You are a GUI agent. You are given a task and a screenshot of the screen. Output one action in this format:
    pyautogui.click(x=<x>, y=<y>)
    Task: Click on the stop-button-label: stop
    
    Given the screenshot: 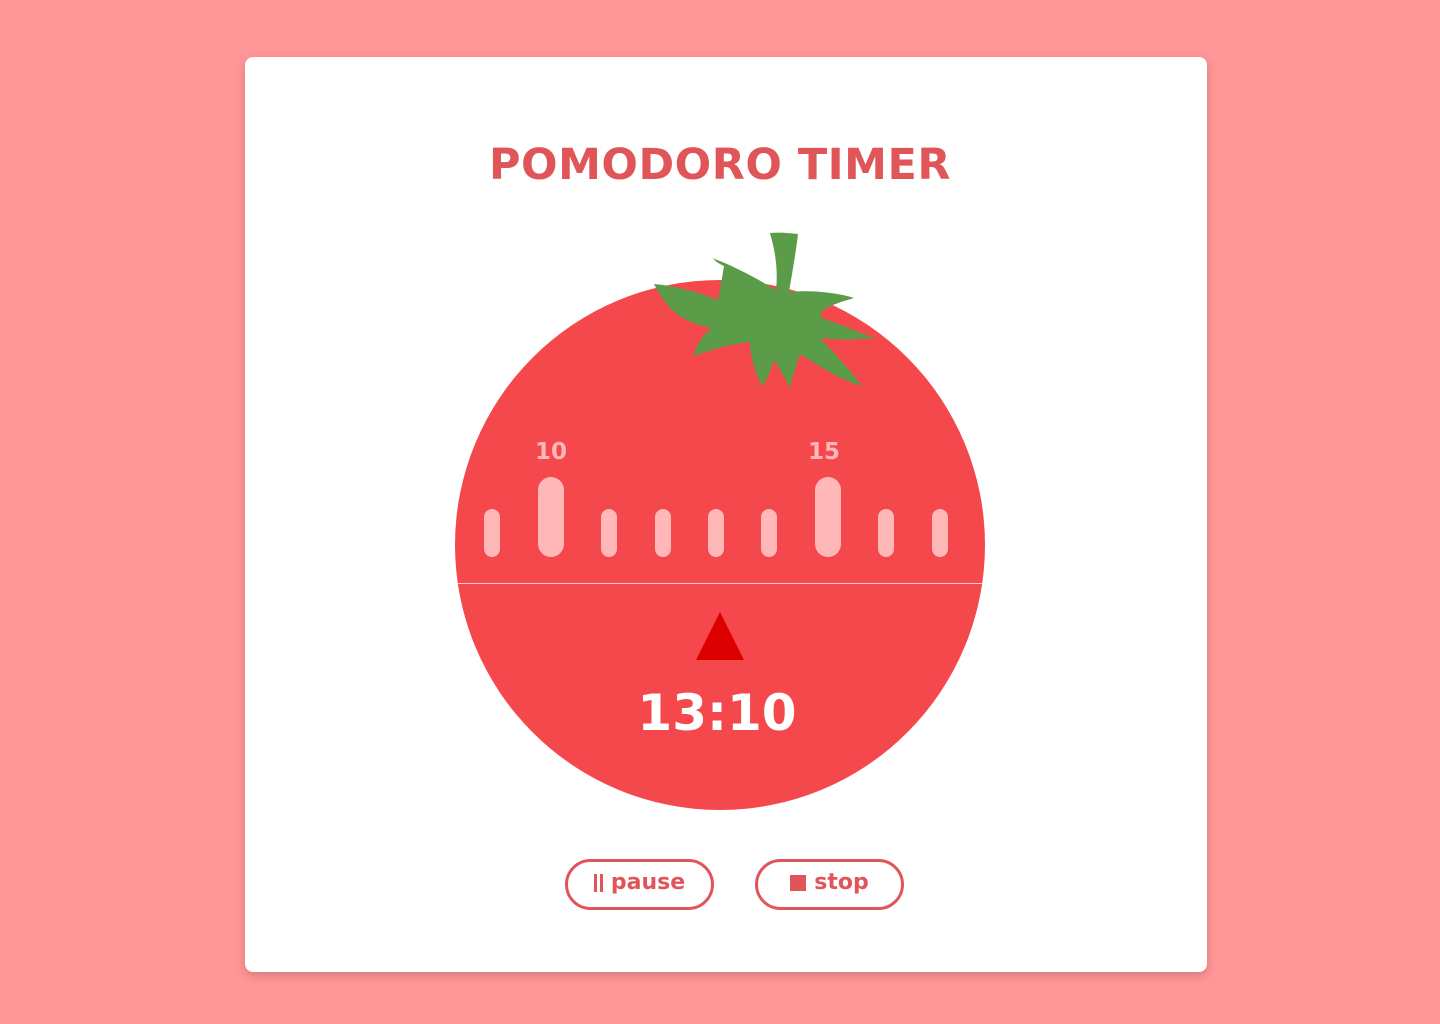 What is the action you would take?
    pyautogui.click(x=841, y=882)
    